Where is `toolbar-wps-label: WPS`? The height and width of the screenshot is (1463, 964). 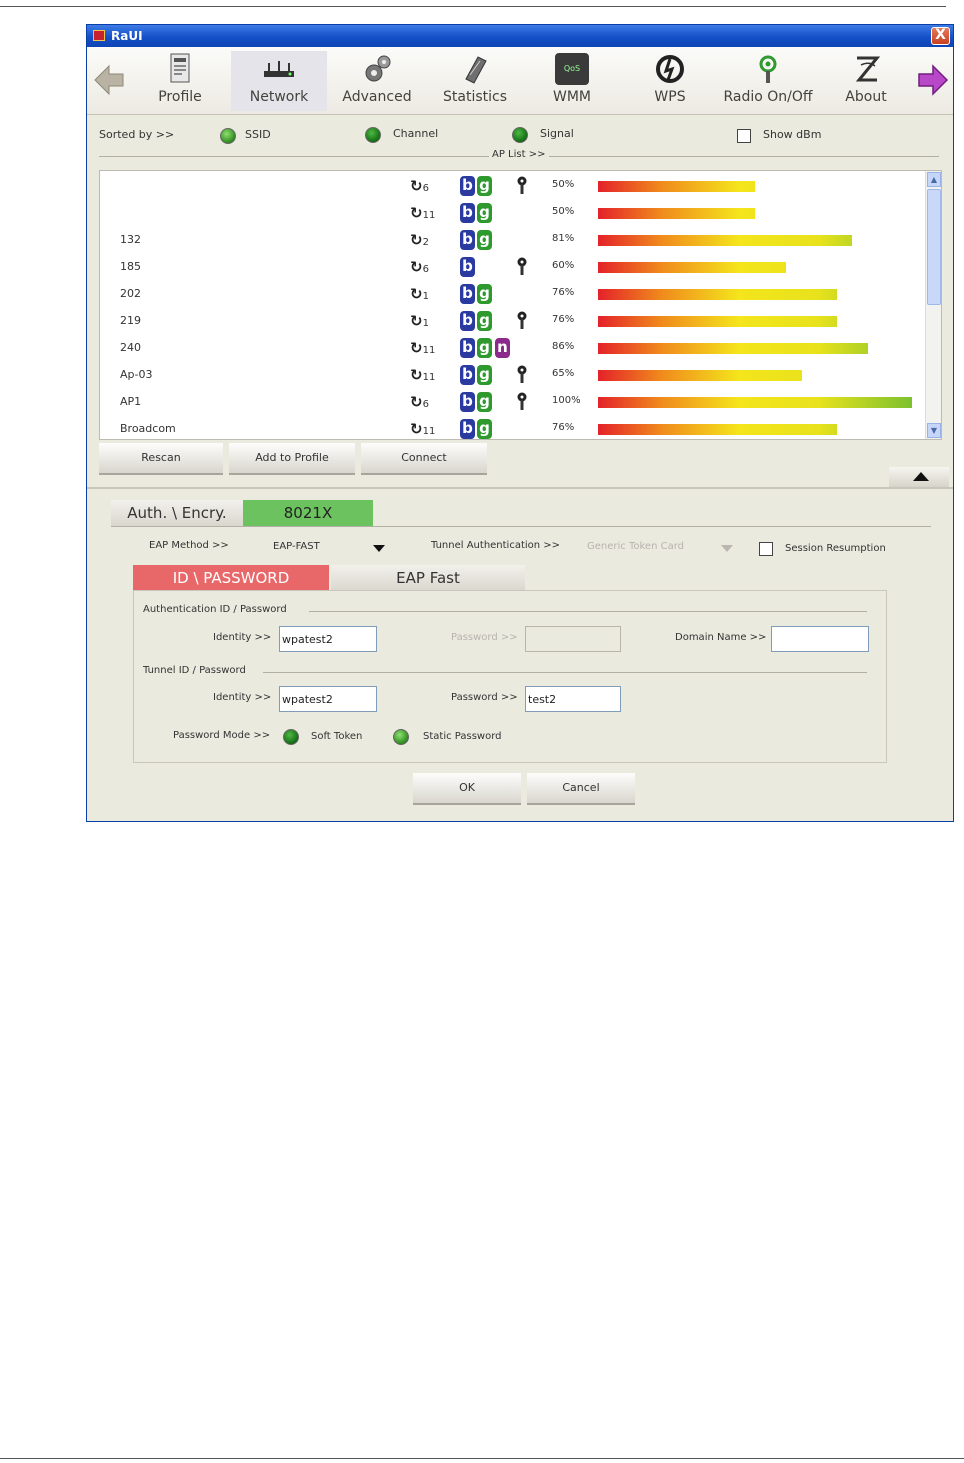
toolbar-wps-label: WPS is located at coordinates (670, 97).